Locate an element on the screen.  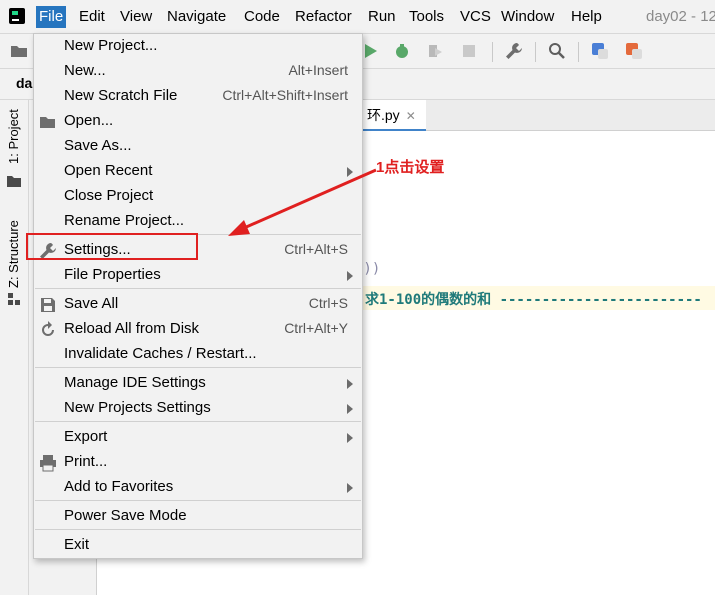
project-folder-icon is located at coordinates (14, 181).